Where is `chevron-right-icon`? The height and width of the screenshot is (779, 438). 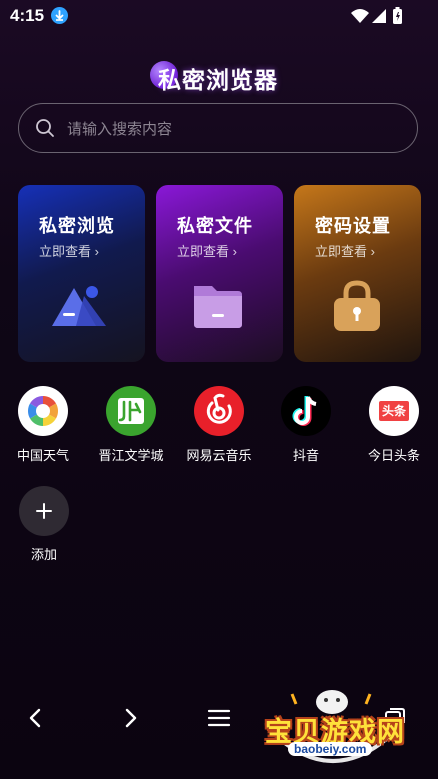 chevron-right-icon is located at coordinates (131, 718).